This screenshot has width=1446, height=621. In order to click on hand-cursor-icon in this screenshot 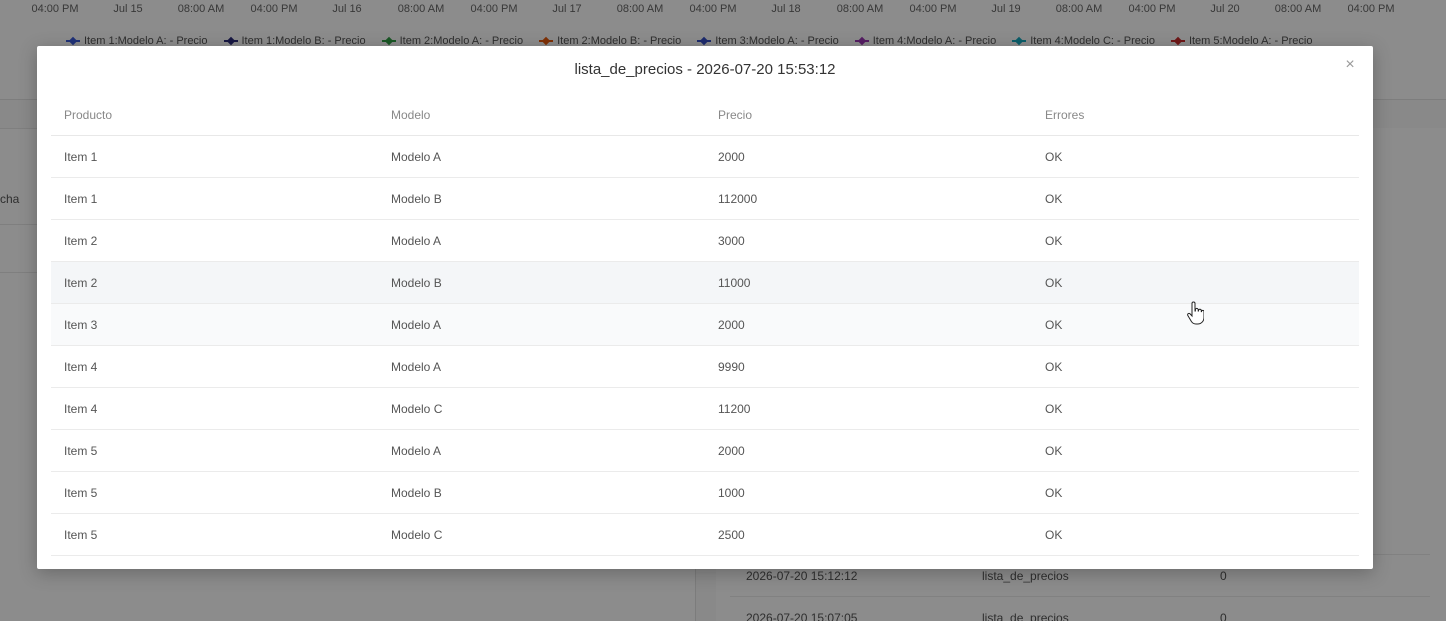, I will do `click(1195, 313)`.